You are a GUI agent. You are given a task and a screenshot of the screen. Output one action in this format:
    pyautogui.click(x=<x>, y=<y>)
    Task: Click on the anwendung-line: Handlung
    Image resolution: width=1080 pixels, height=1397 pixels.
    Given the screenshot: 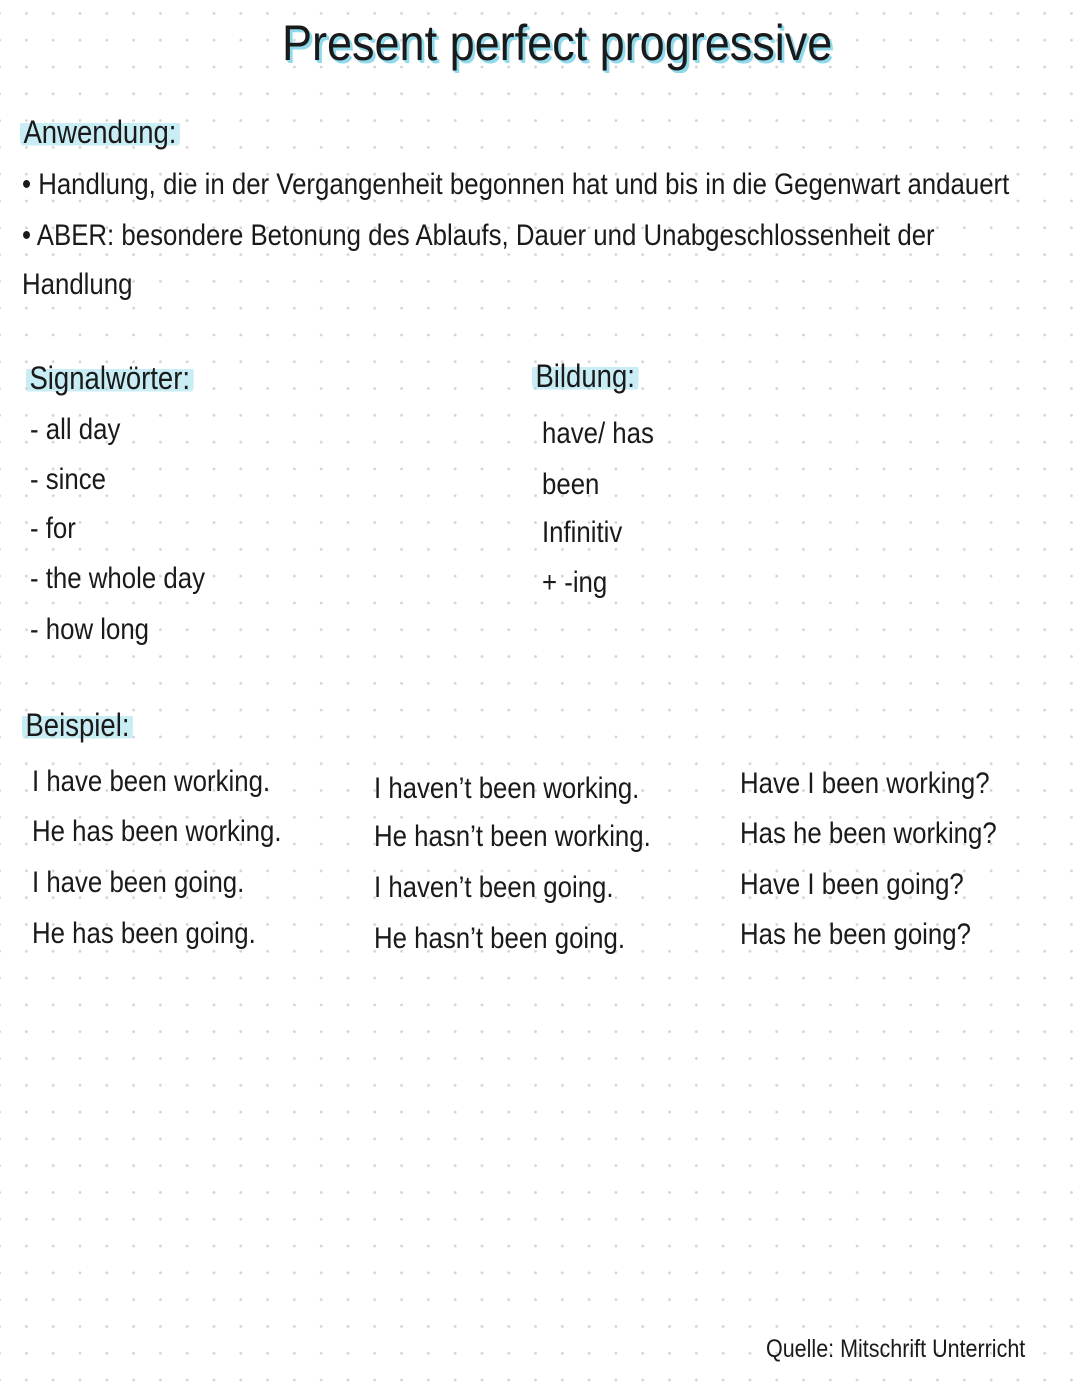 What is the action you would take?
    pyautogui.click(x=77, y=284)
    